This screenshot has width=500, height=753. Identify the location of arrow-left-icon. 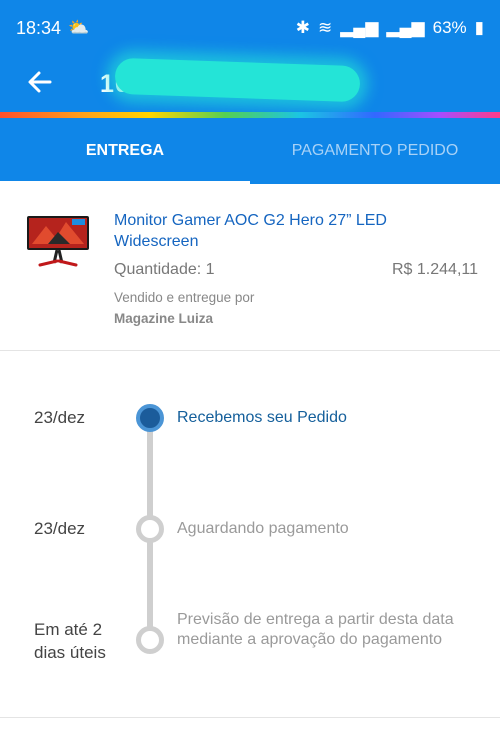
(40, 82).